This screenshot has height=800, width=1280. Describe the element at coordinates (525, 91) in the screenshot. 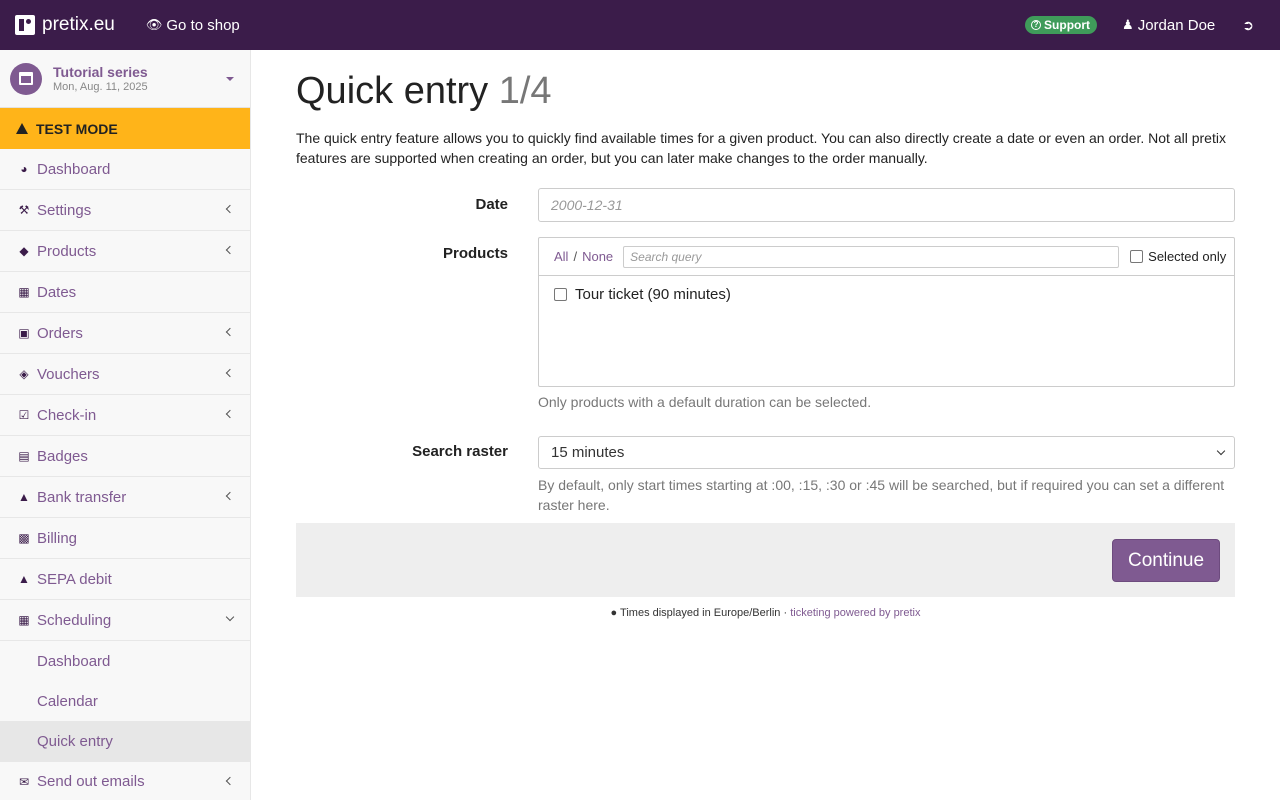

I see `page-step: 1/4` at that location.